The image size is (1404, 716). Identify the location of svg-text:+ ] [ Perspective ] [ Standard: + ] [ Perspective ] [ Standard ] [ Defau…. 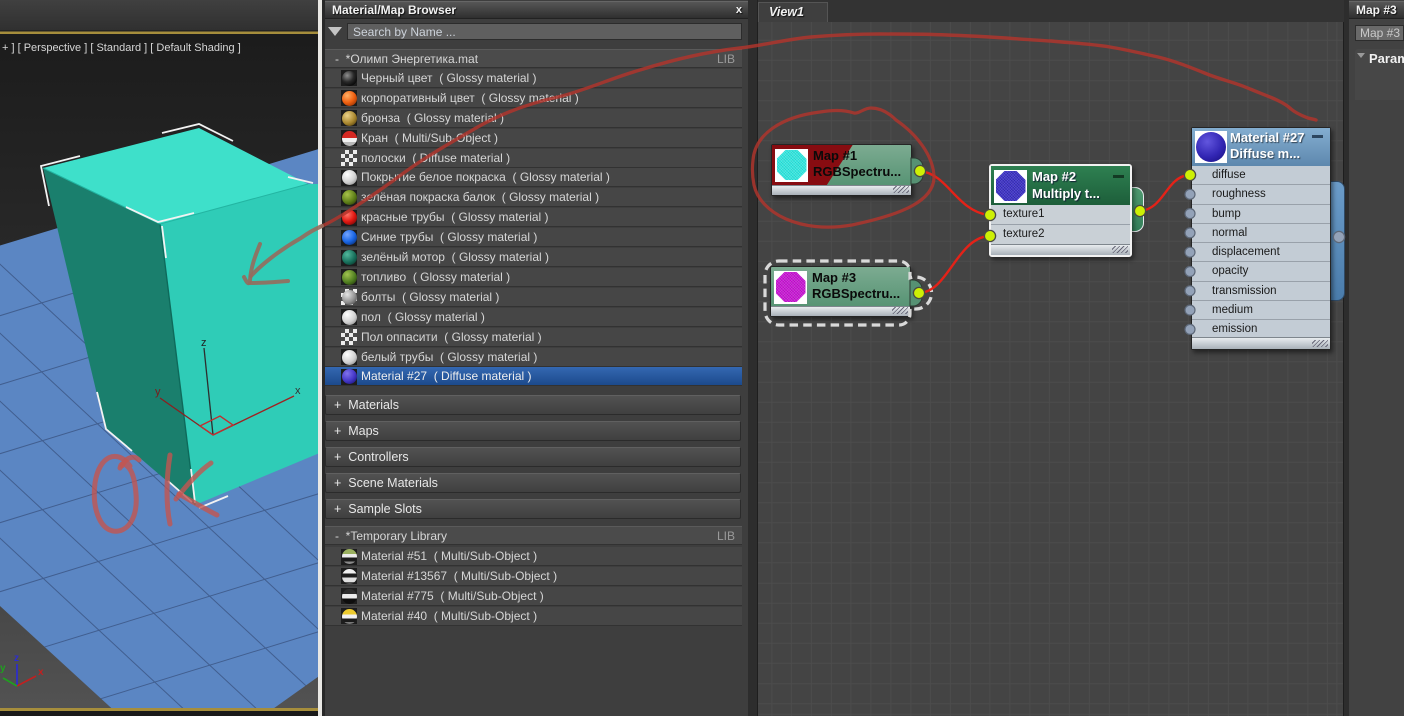
(121, 48).